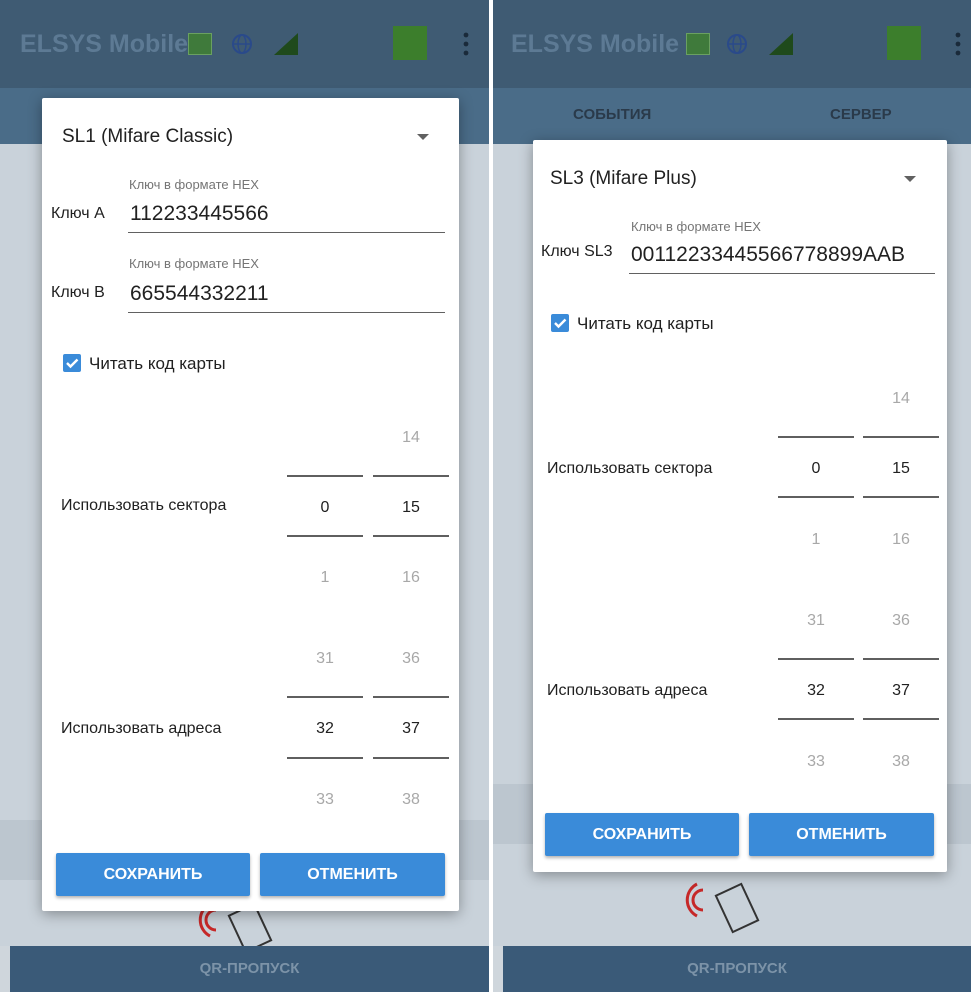 The width and height of the screenshot is (971, 992). What do you see at coordinates (612, 114) in the screenshot?
I see `tab-events: СОБЫТИЯ` at bounding box center [612, 114].